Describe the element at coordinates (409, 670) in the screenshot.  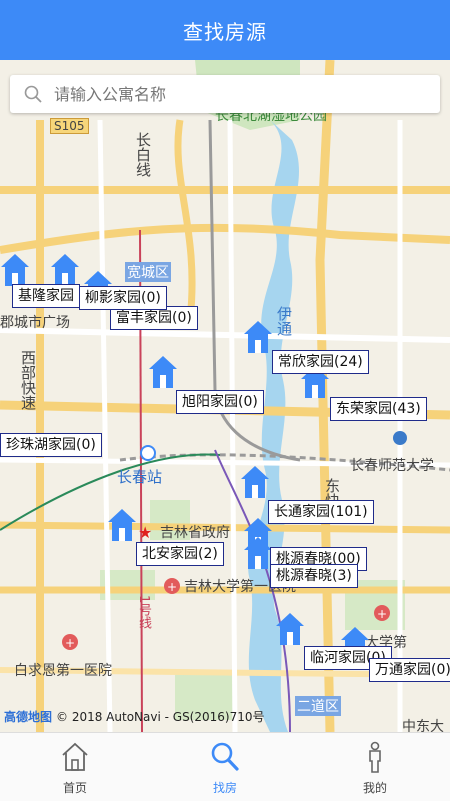
I see `listing-label: 万通家园(0)` at that location.